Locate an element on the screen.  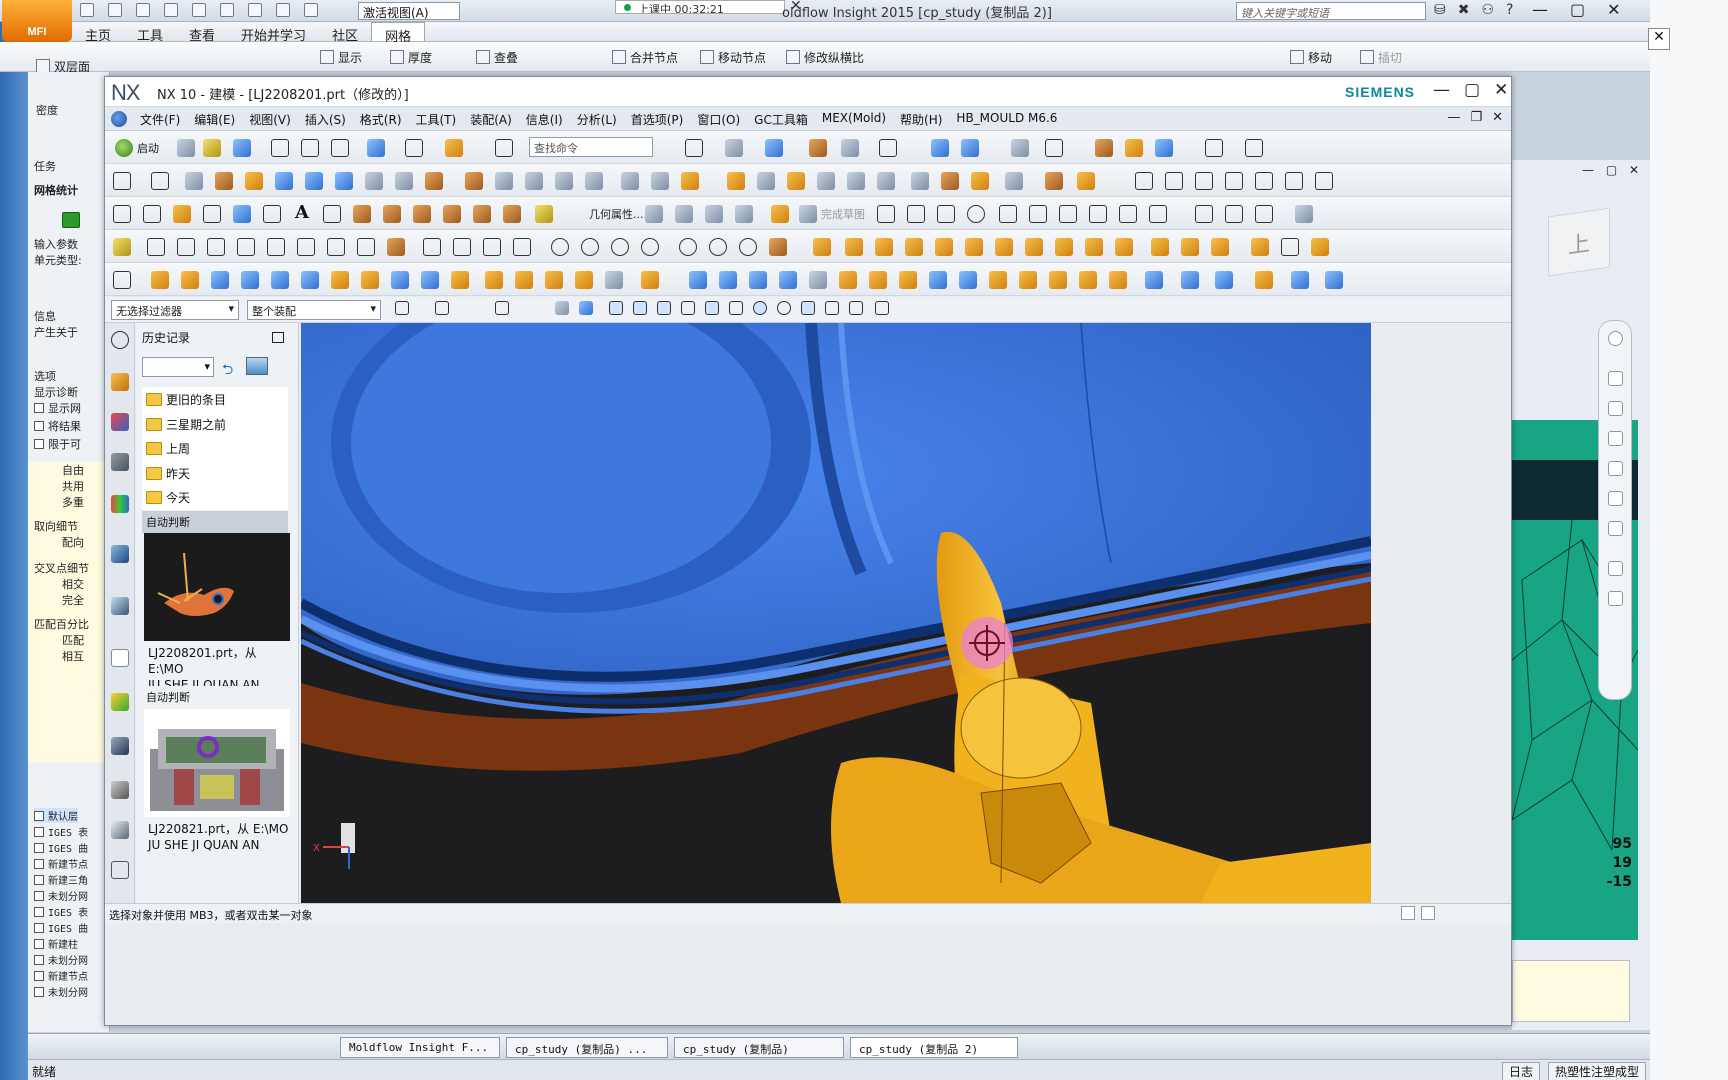
edit-curvature-icon is located at coordinates (744, 214).